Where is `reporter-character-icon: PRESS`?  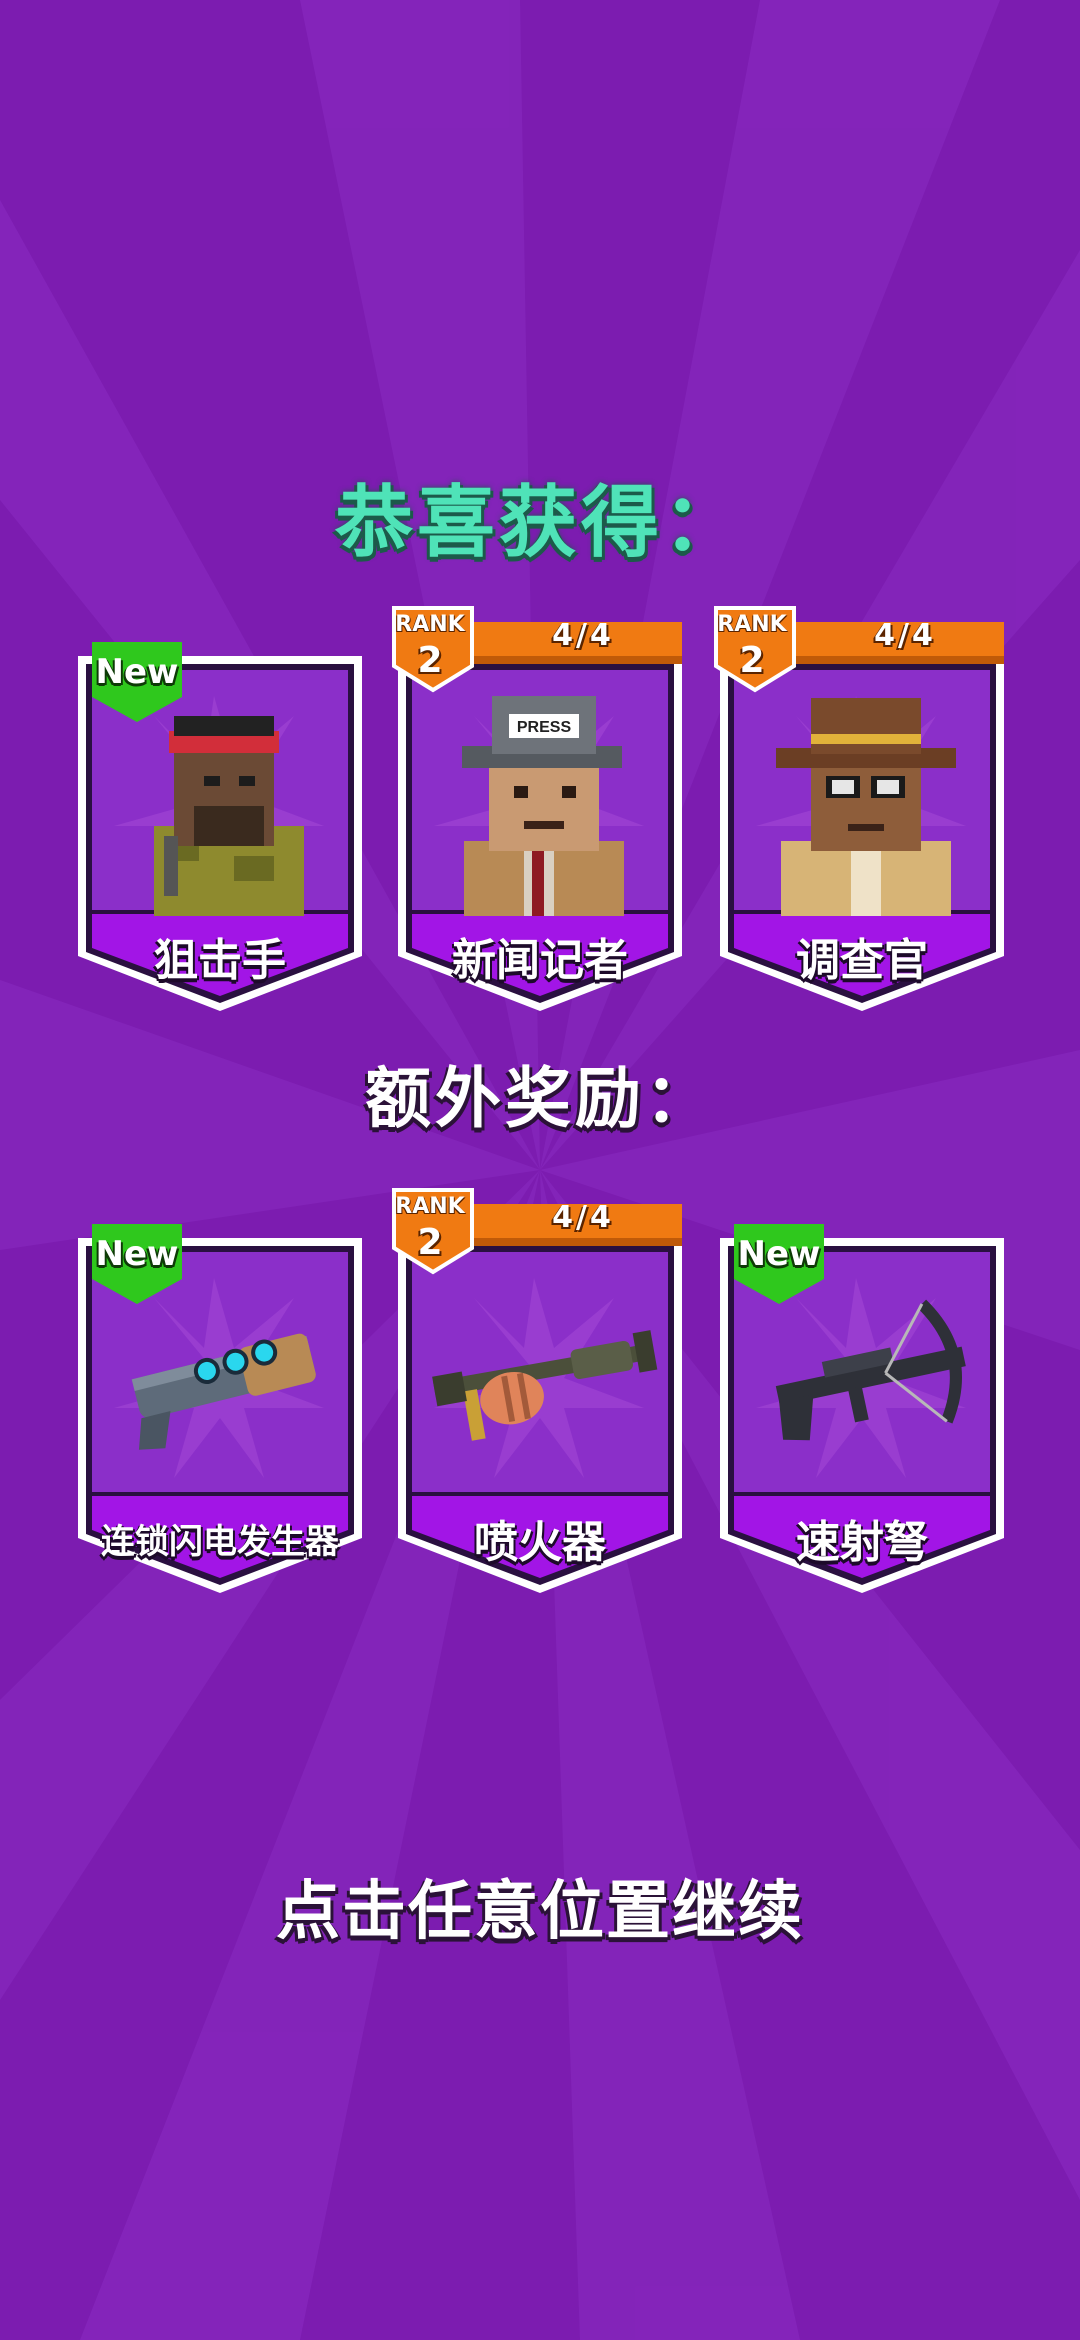 reporter-character-icon: PRESS is located at coordinates (539, 806).